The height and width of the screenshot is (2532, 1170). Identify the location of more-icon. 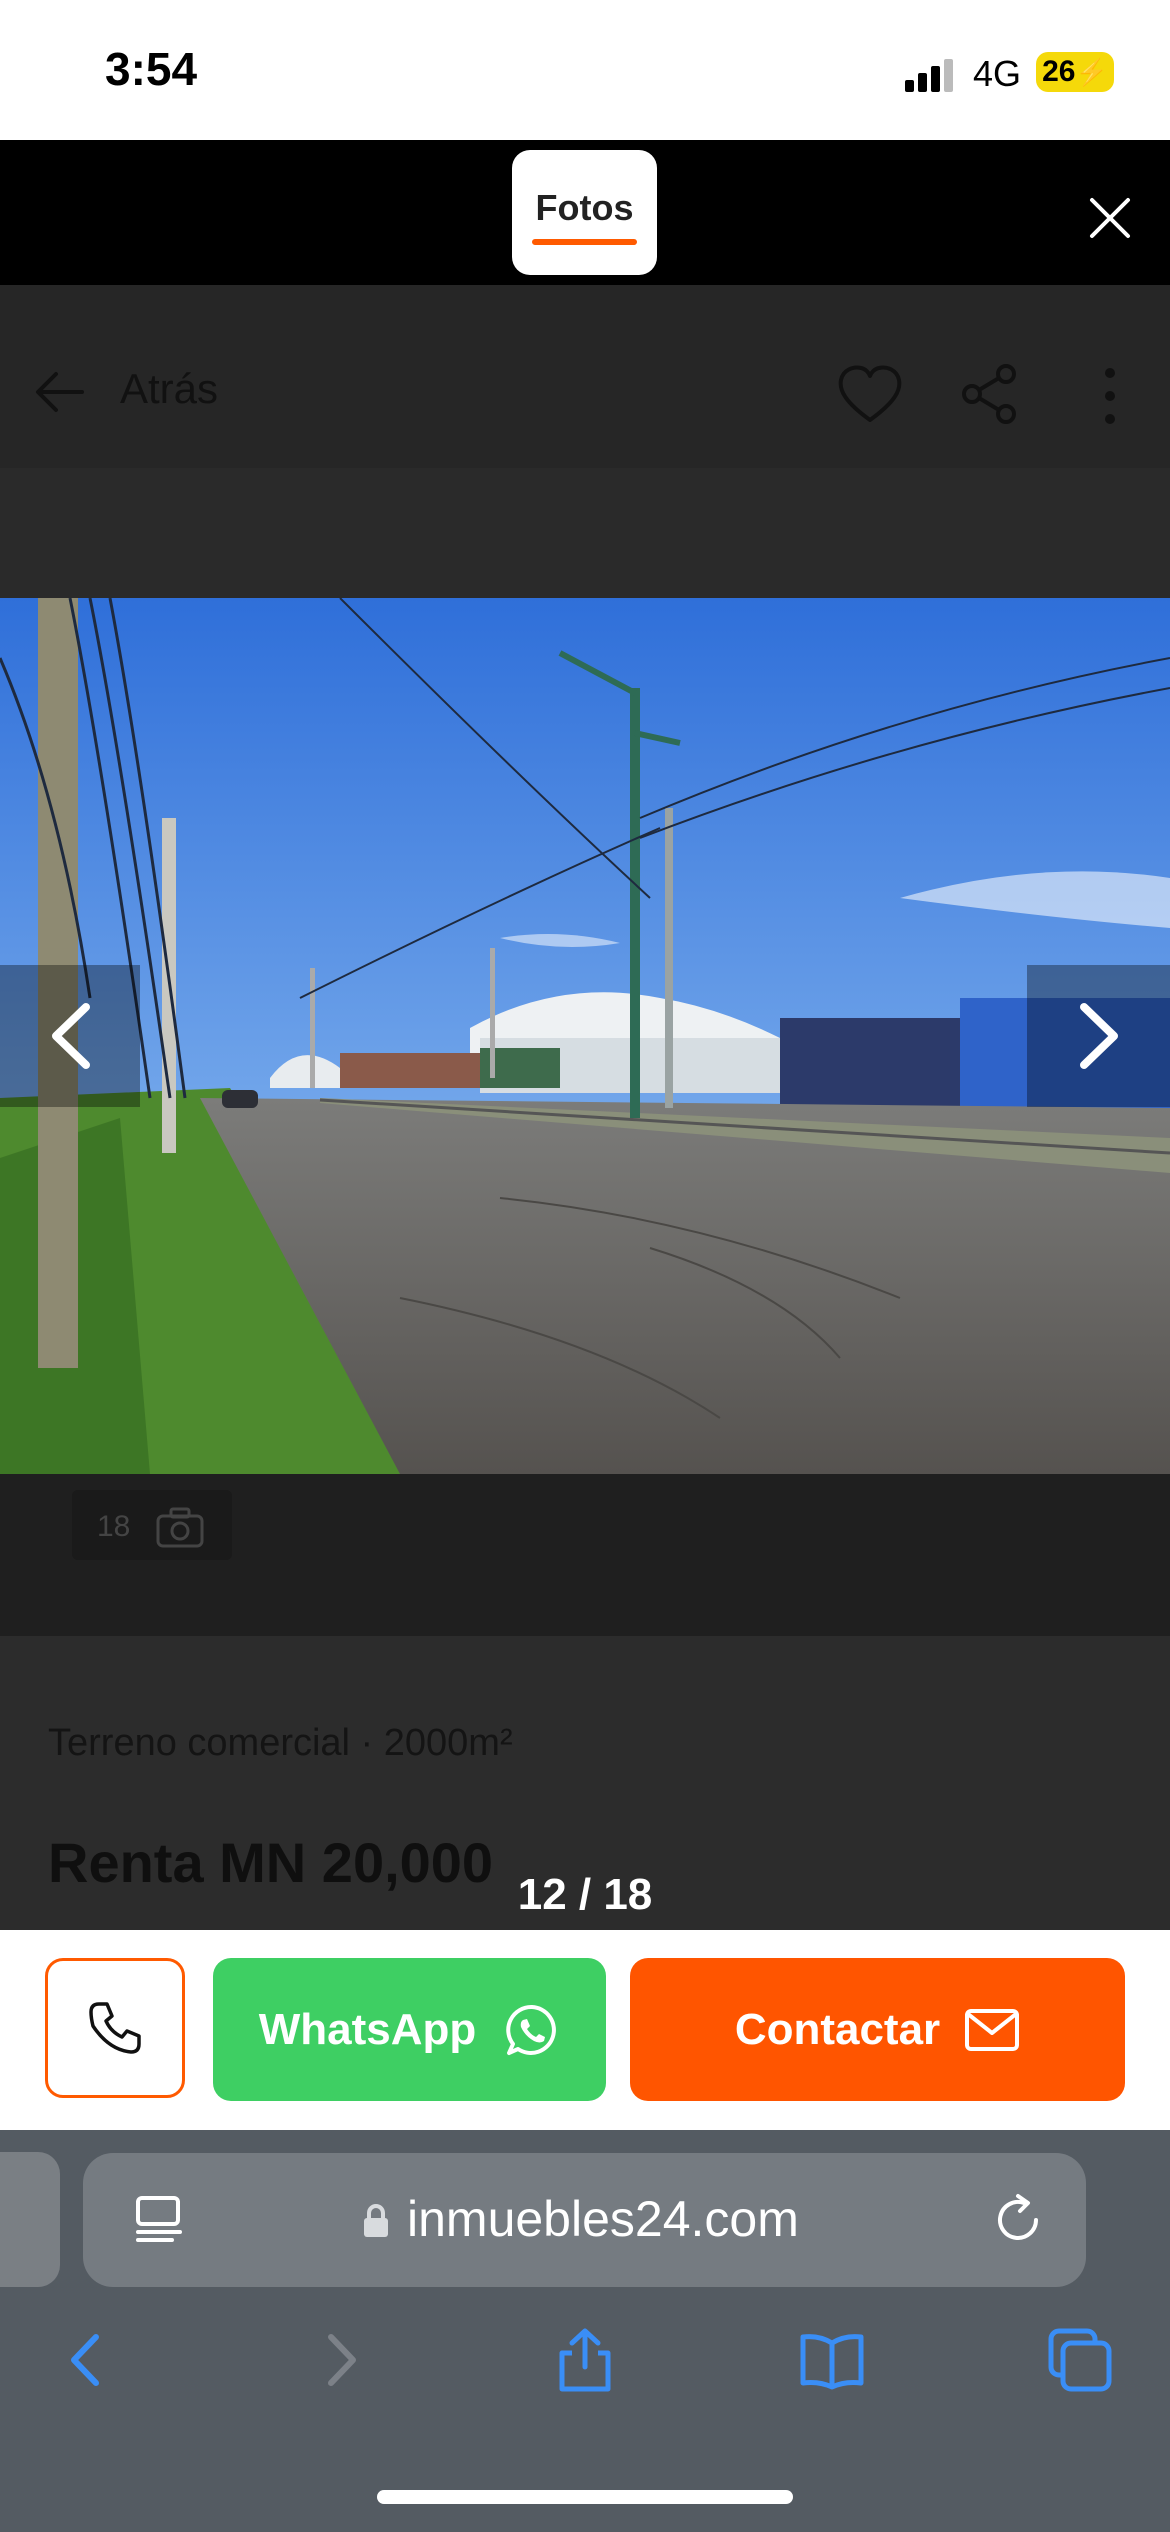
(1110, 396).